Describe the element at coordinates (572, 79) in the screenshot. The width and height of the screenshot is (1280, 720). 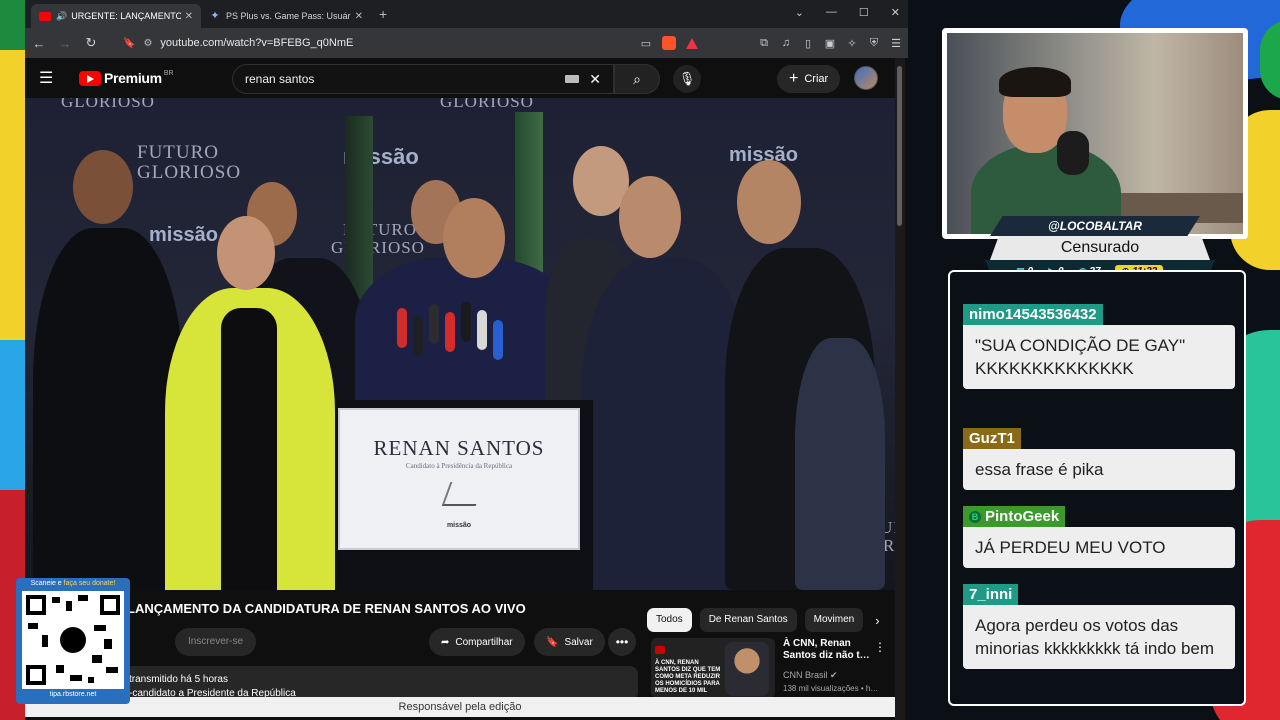
I see `keyboard-icon` at that location.